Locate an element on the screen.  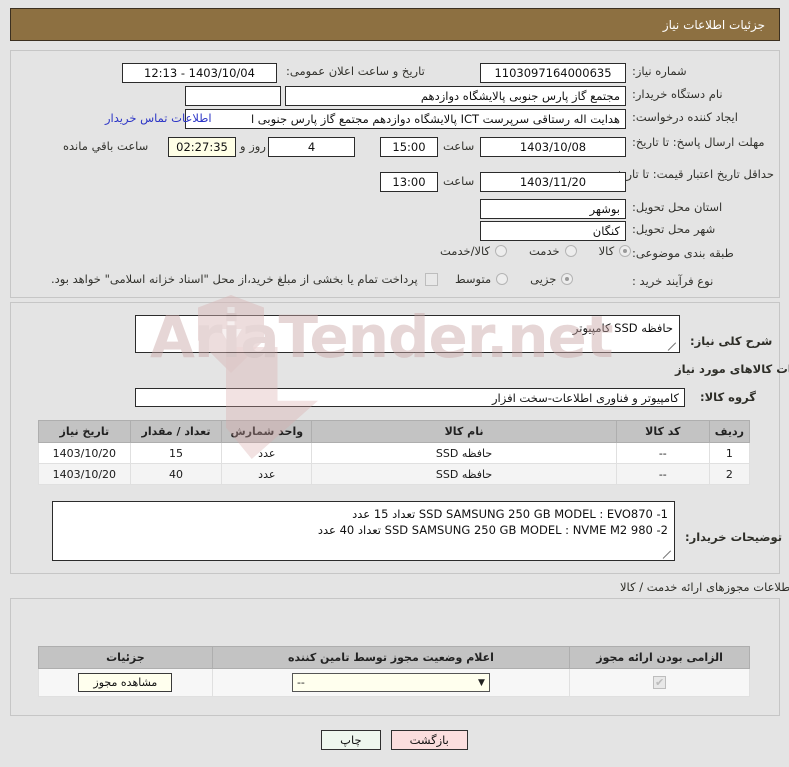
cell-row: 2 is located at coordinates (729, 474).